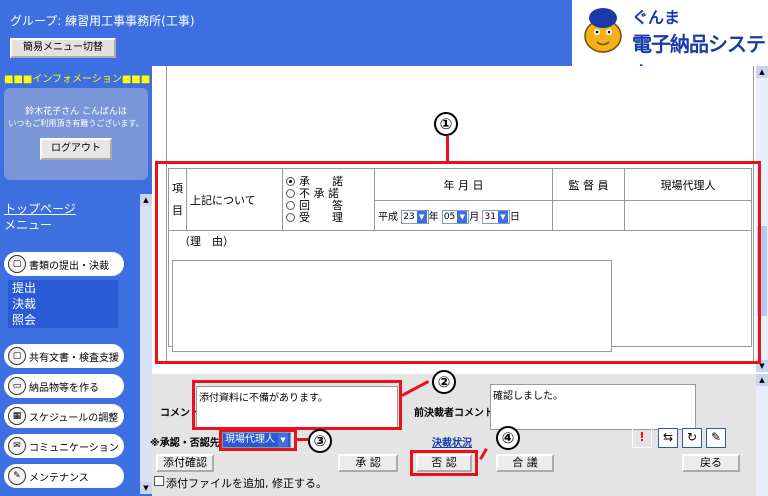 The height and width of the screenshot is (496, 768). I want to click on menu-label: メニュー, so click(28, 225).